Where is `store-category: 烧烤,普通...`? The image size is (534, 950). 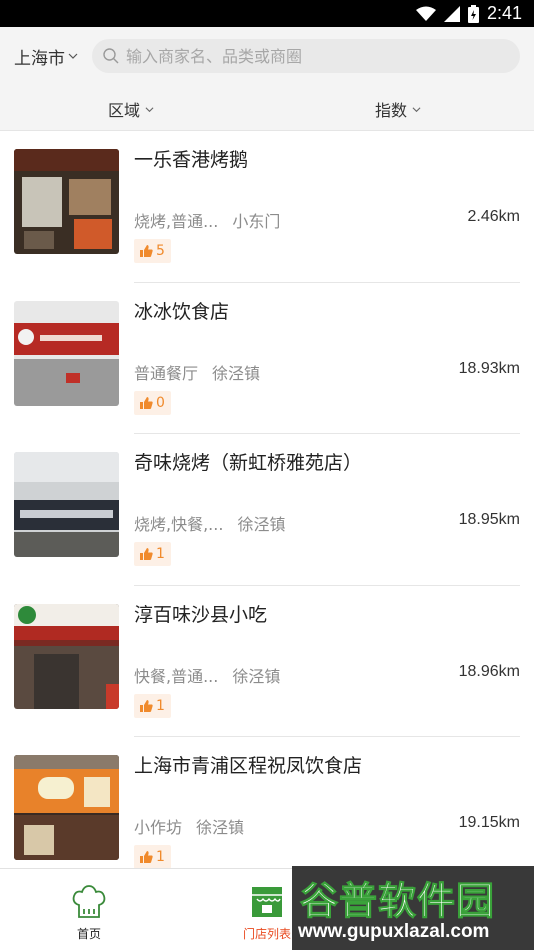
store-category: 烧烤,普通... is located at coordinates (176, 221).